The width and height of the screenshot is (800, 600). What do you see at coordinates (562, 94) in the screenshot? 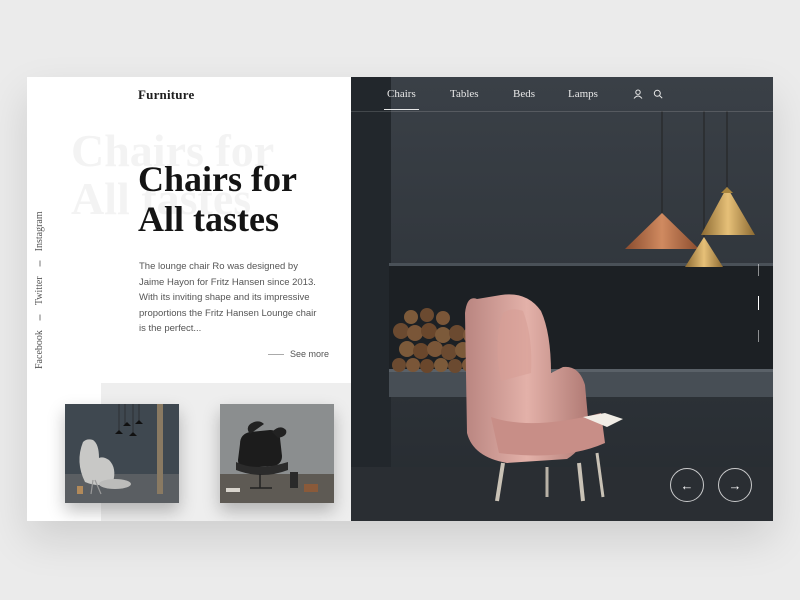
I see `top-nav: Chairs Tables Beds Lamps` at bounding box center [562, 94].